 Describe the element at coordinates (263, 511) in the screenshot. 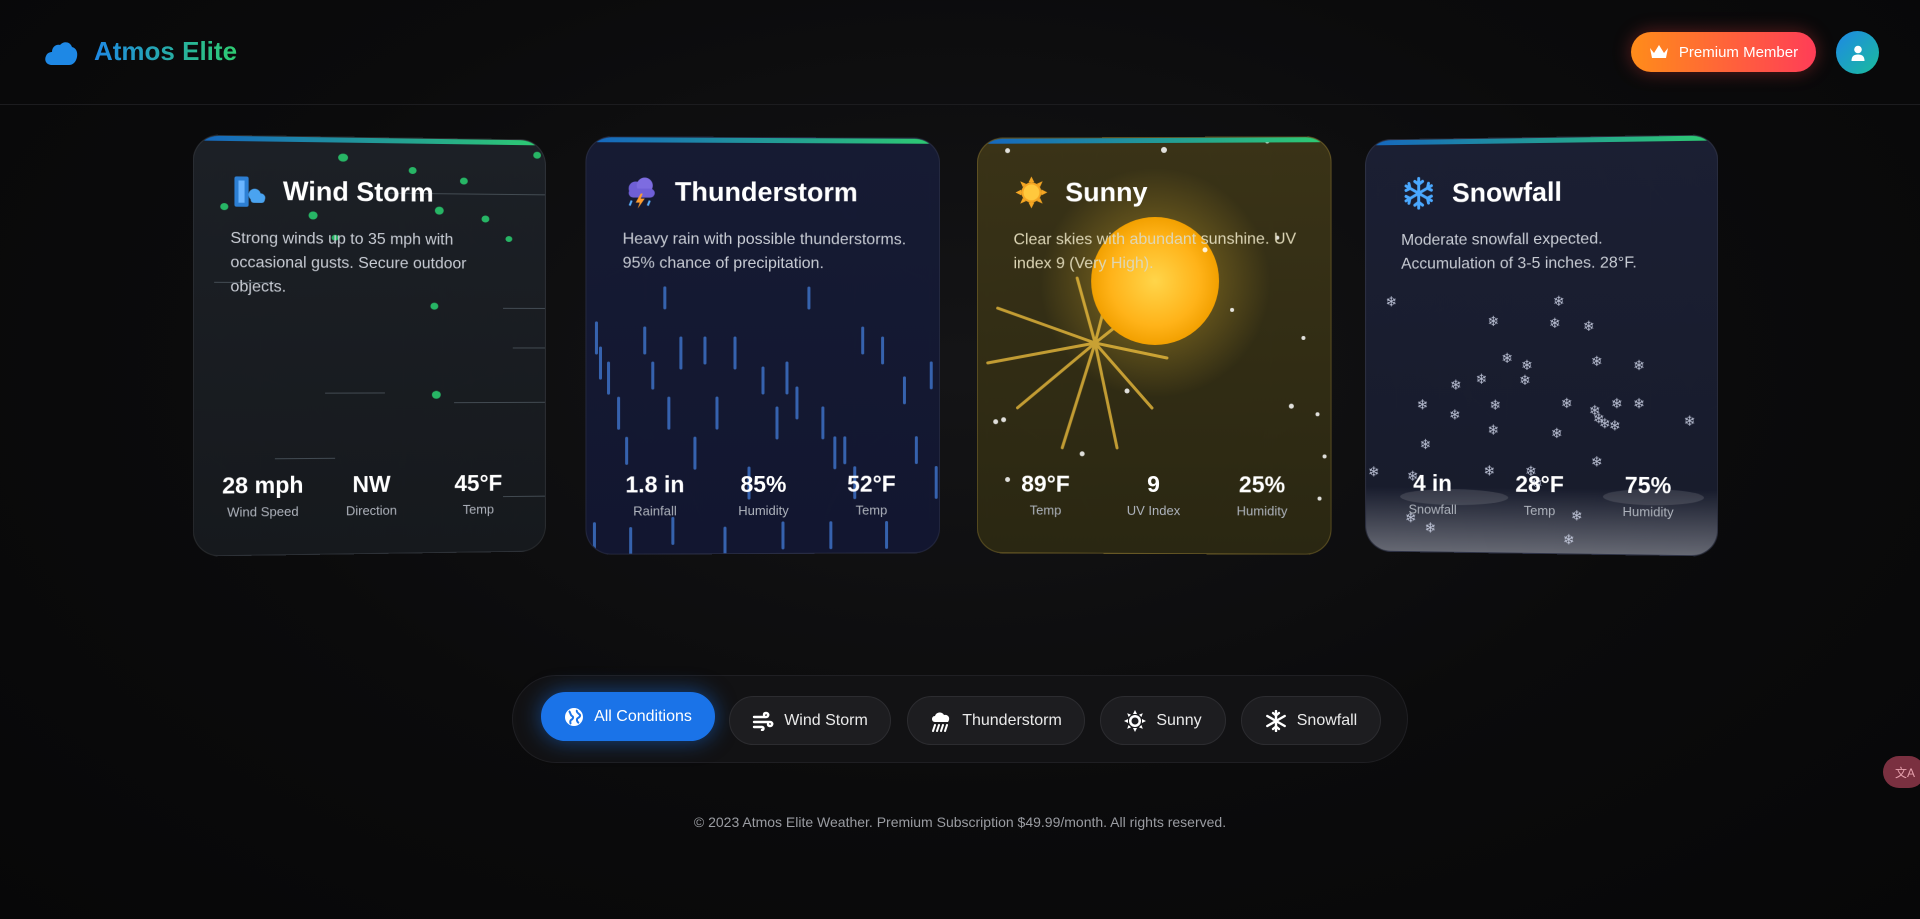

I see `stat-label: Wind Speed` at that location.